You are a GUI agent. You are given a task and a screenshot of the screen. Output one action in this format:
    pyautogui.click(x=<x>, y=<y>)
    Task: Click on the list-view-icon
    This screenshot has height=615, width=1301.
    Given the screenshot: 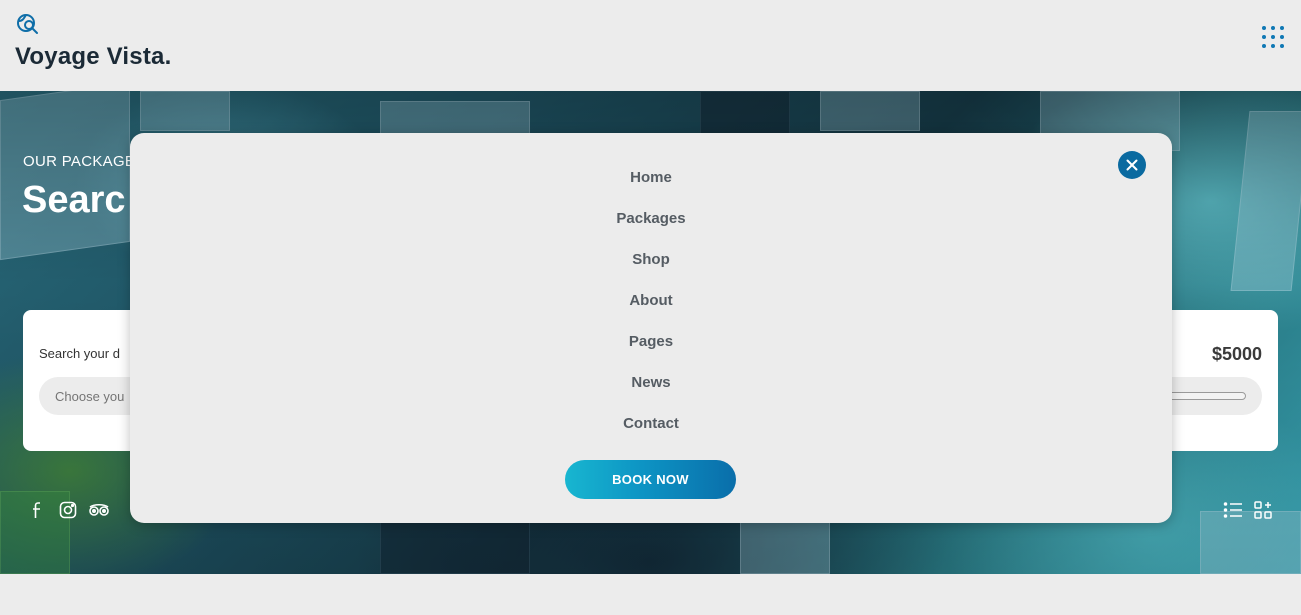 What is the action you would take?
    pyautogui.click(x=1233, y=510)
    